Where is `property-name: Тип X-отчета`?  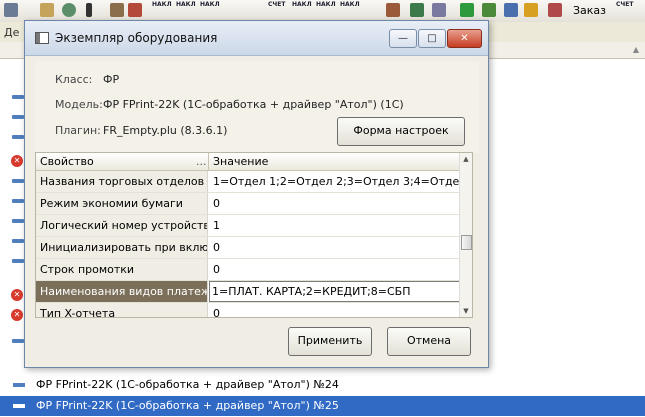 property-name: Тип X-отчета is located at coordinates (122, 310).